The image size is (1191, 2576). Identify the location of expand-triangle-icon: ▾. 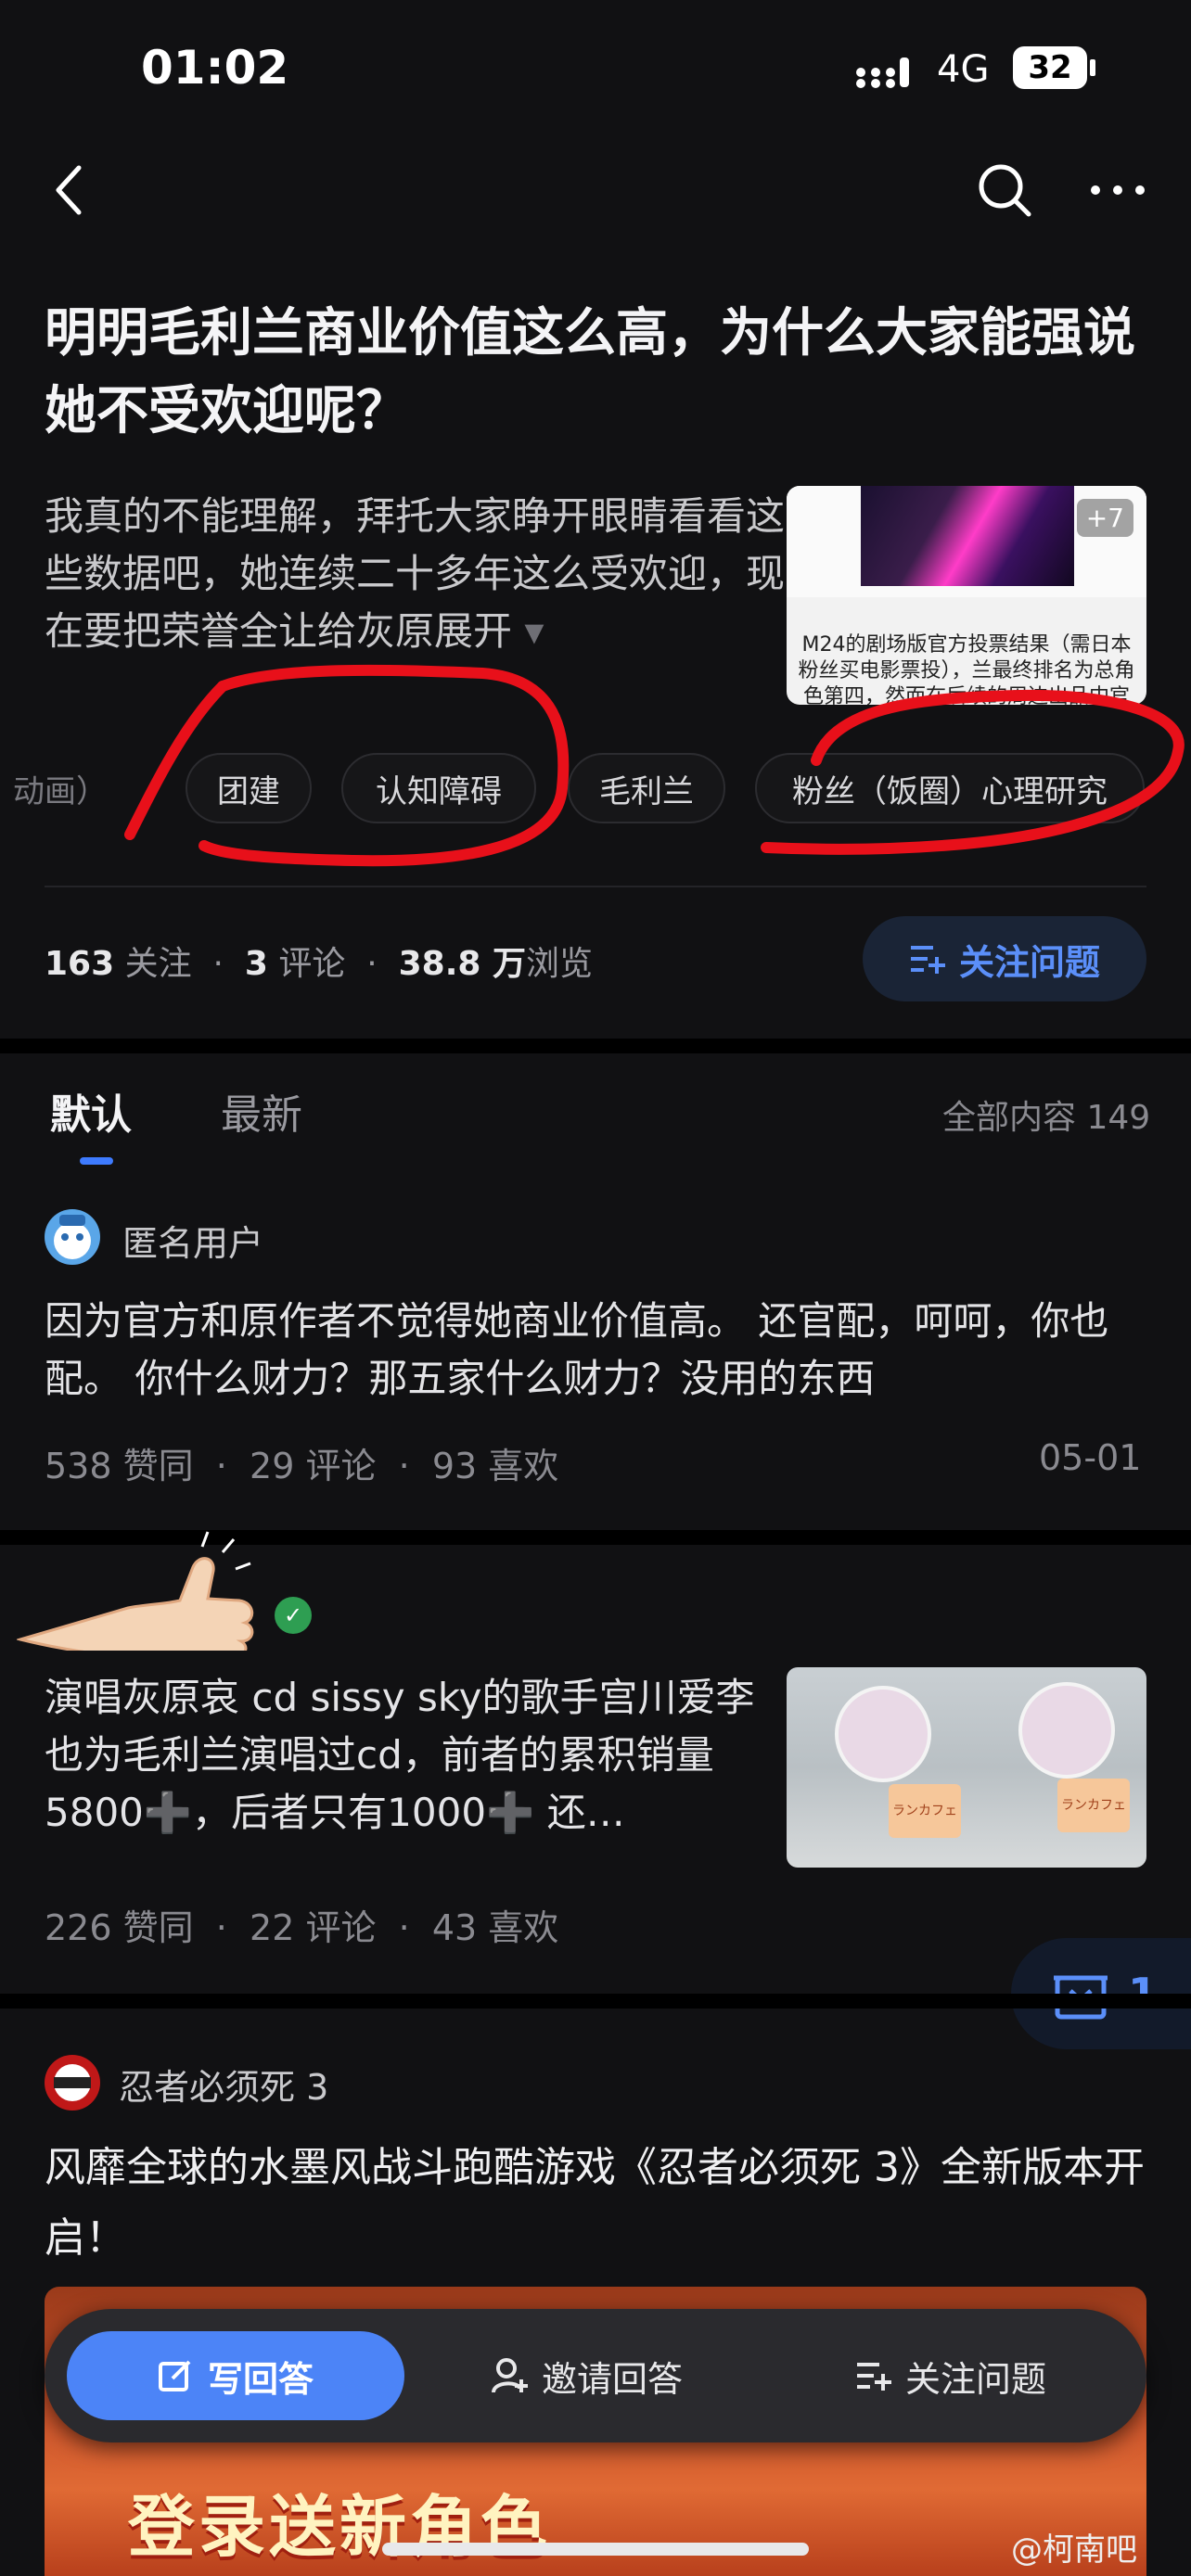
(528, 631).